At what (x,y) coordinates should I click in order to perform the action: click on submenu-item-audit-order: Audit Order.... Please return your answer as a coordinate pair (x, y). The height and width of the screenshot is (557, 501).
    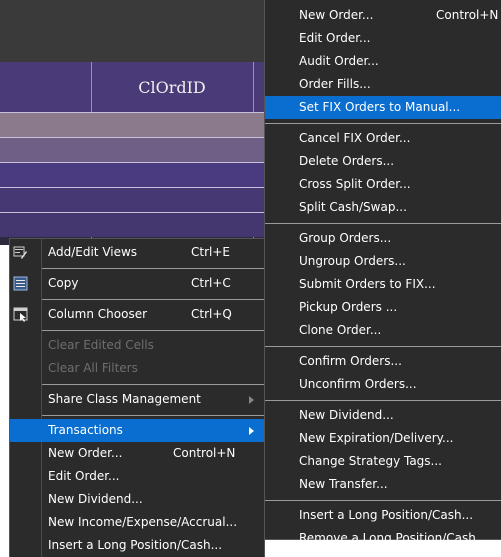
    Looking at the image, I should click on (383, 61).